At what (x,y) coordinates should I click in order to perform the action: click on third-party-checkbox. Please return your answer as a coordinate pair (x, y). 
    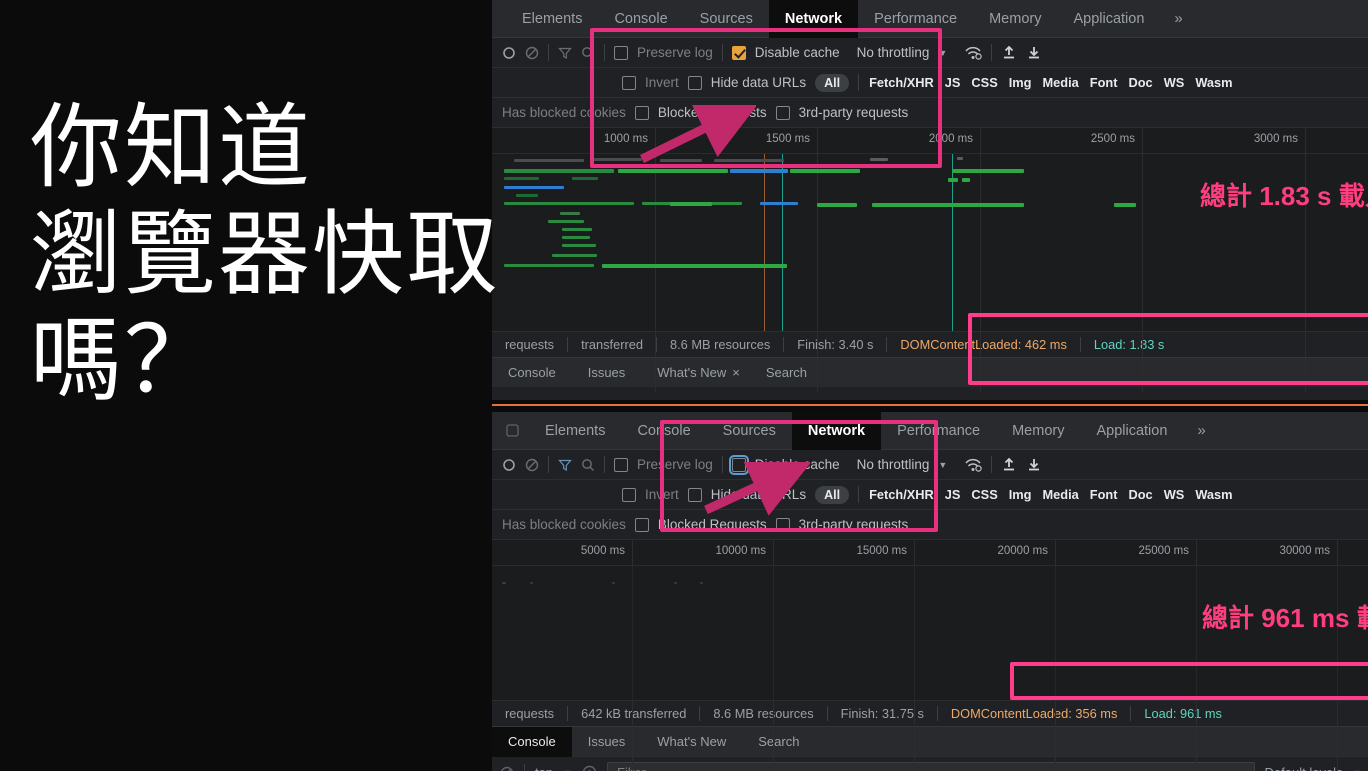
    Looking at the image, I should click on (782, 112).